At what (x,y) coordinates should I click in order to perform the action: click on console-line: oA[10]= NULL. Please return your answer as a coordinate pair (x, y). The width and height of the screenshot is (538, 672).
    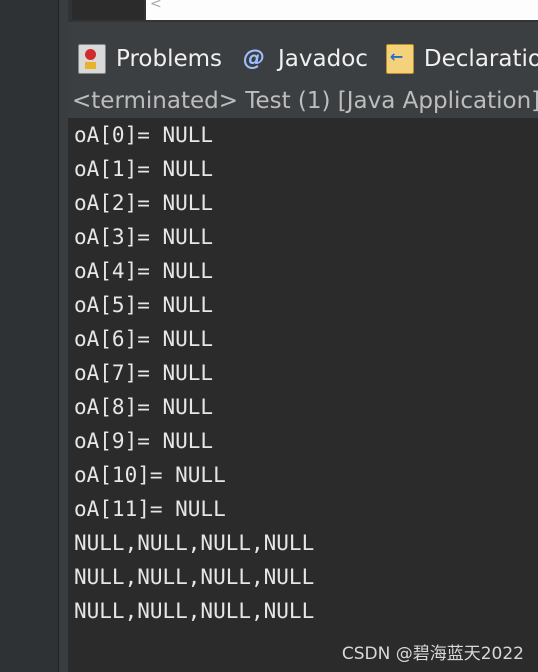
    Looking at the image, I should click on (150, 475).